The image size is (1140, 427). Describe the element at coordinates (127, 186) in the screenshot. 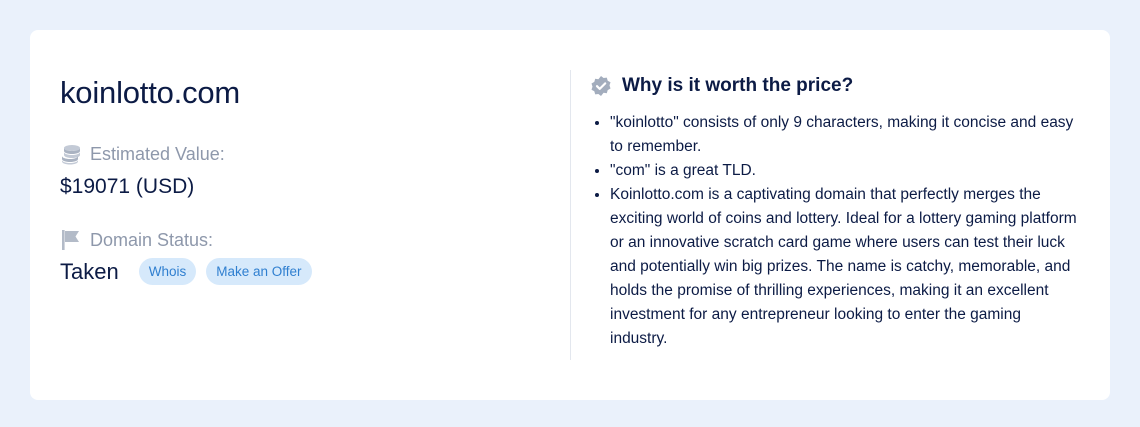

I see `estimated-value: $19071 (USD)` at that location.